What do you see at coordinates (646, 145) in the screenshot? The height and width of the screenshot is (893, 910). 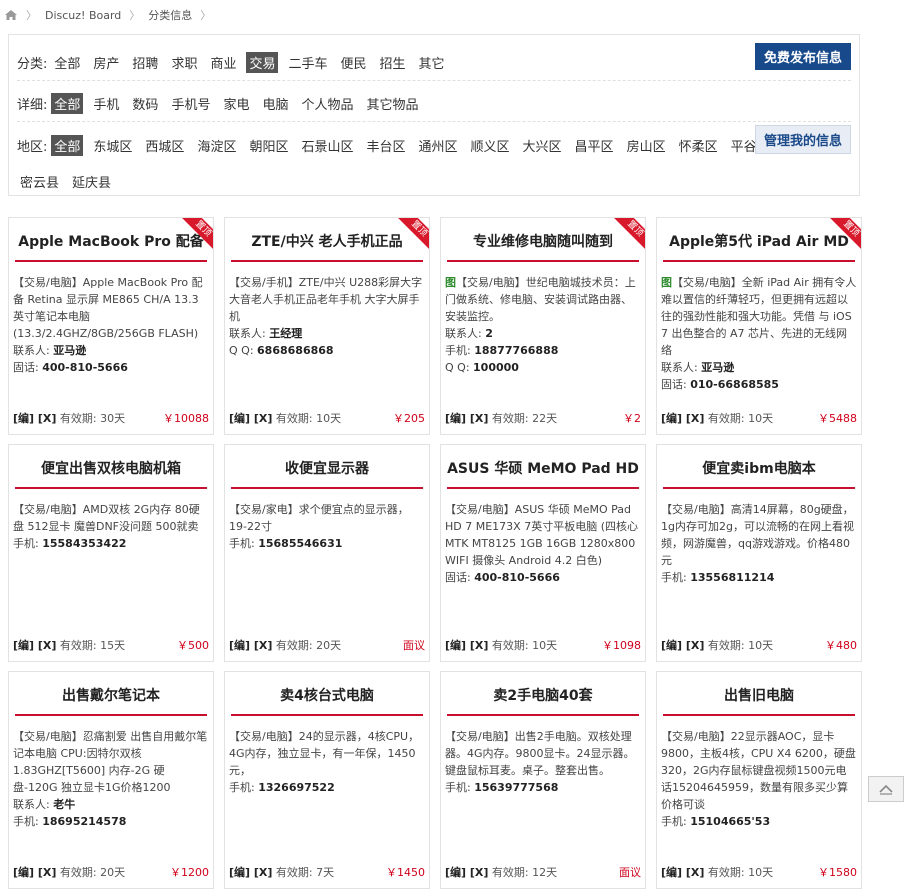 I see `area-option: 房山区` at bounding box center [646, 145].